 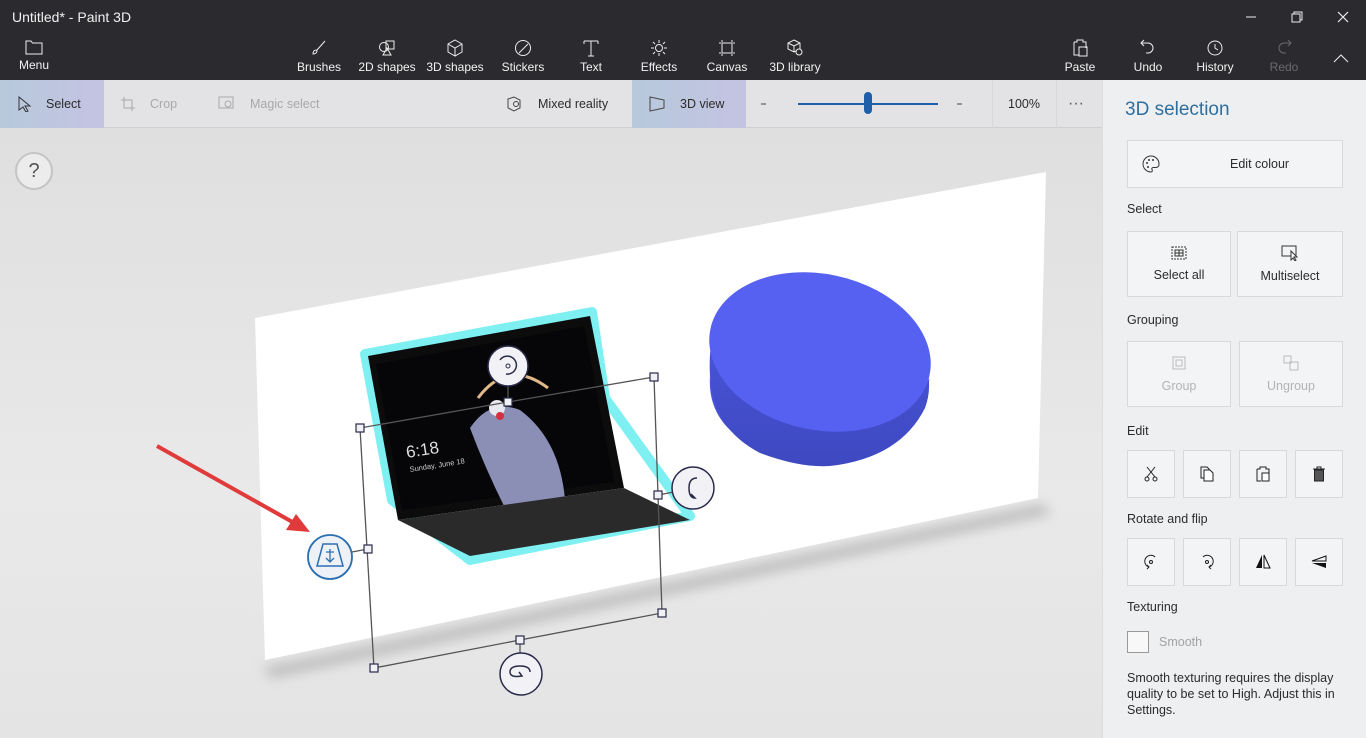 I want to click on flip-vertical-icon, so click(x=1319, y=561).